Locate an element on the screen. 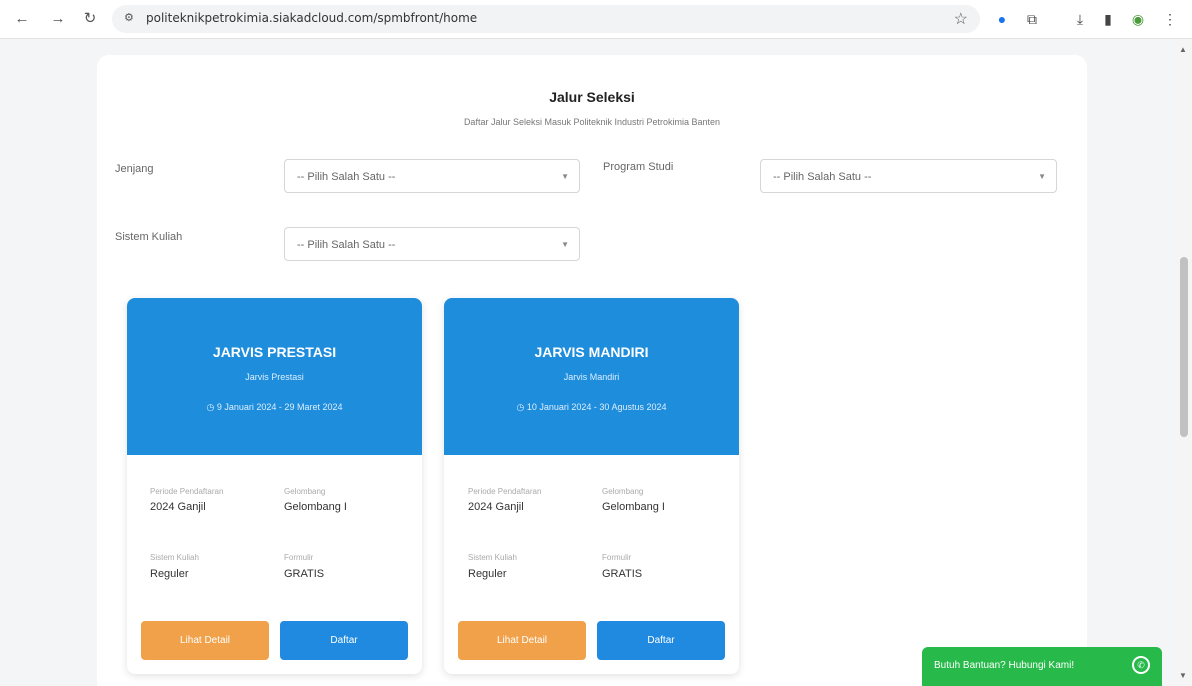 This screenshot has height=686, width=1192. profile-avatar-icon: ◉ is located at coordinates (1138, 19).